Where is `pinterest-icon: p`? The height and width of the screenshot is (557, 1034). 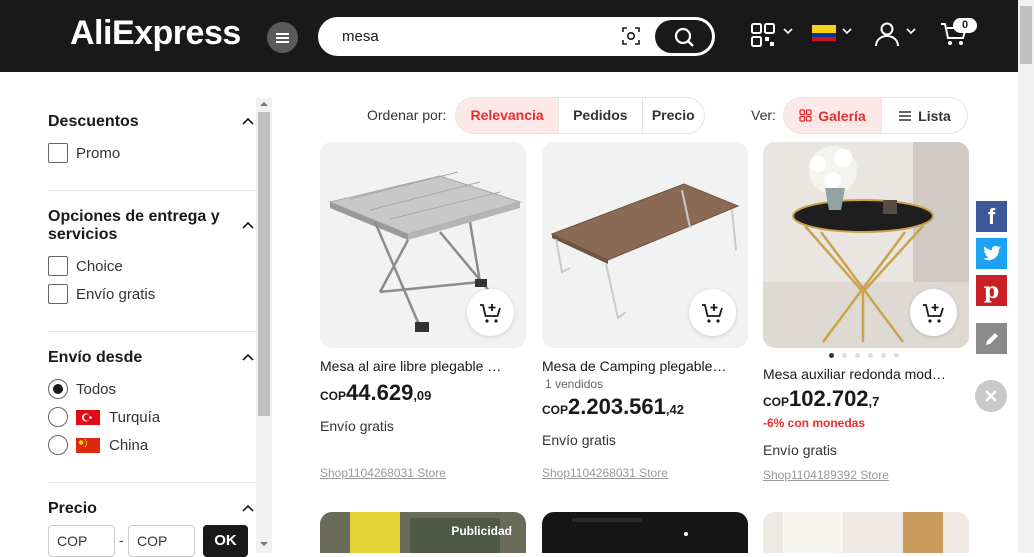
pinterest-icon: p is located at coordinates (991, 290).